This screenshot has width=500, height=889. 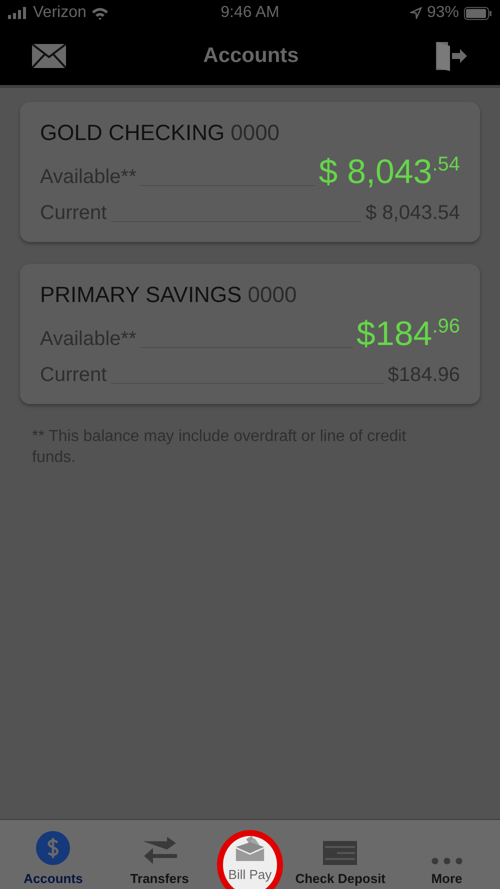 I want to click on available-balance: $ 8,043$^{.54}$, so click(x=389, y=172).